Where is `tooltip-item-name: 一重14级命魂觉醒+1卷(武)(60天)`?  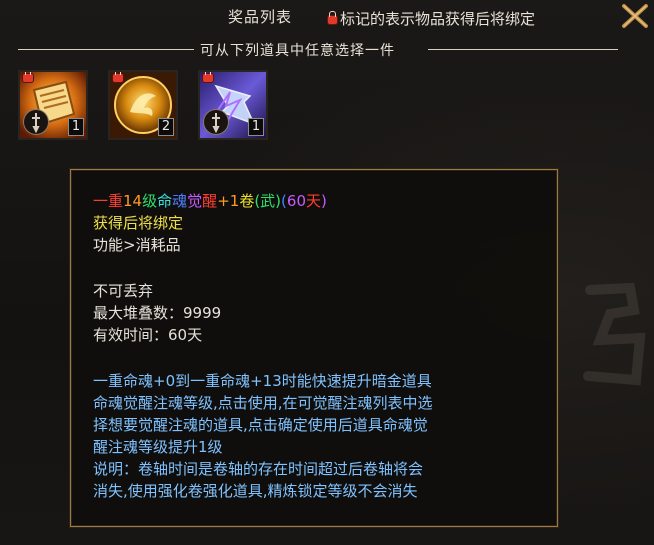 tooltip-item-name: 一重14级命魂觉醒+1卷(武)(60天) is located at coordinates (210, 200).